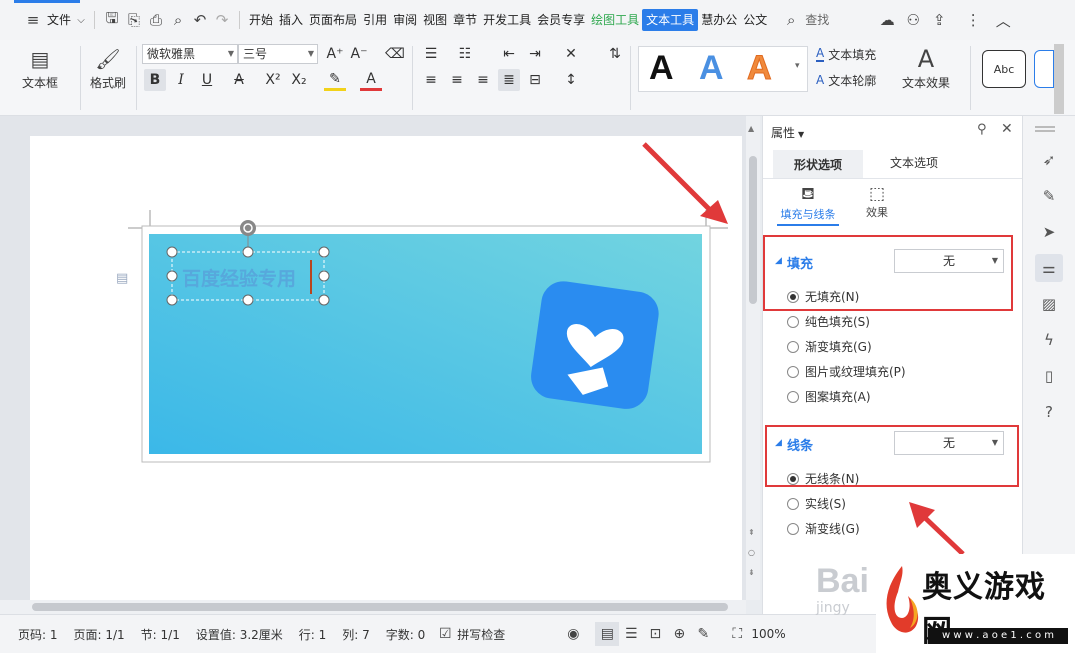  I want to click on menu-file: 文件, so click(59, 20).